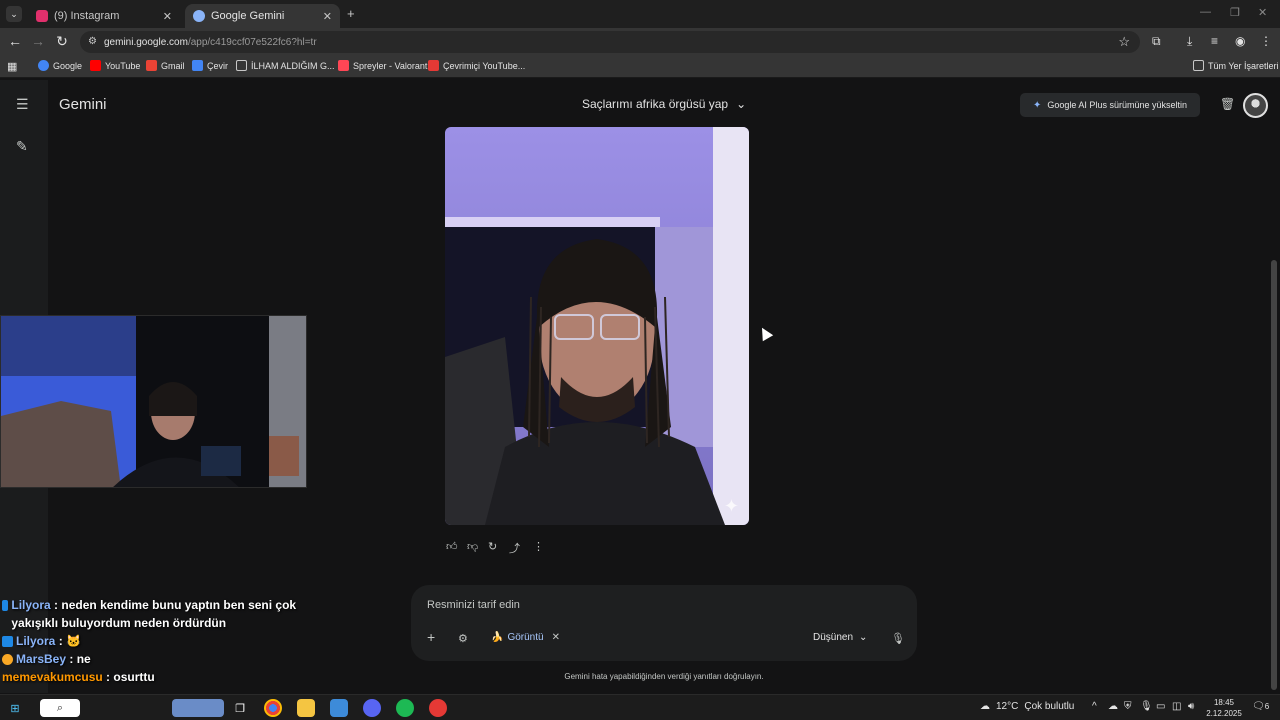  What do you see at coordinates (5, 605) in the screenshot?
I see `subscriber-badge-icon` at bounding box center [5, 605].